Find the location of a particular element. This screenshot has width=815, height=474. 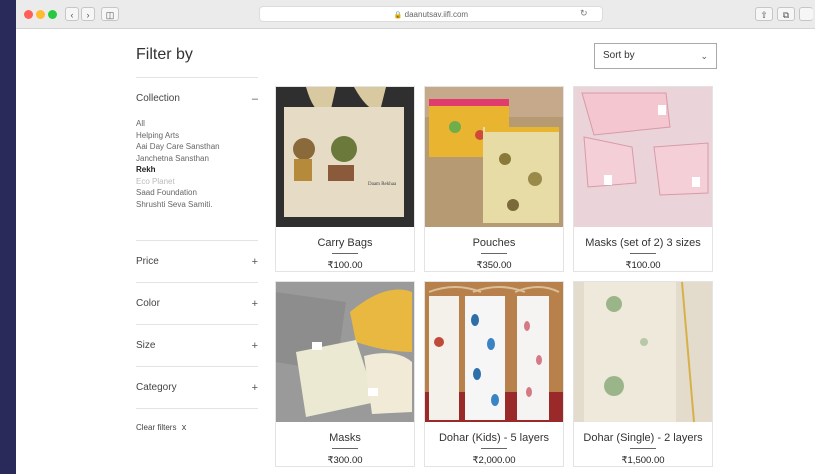

share-icon: ⇧ is located at coordinates (764, 14).